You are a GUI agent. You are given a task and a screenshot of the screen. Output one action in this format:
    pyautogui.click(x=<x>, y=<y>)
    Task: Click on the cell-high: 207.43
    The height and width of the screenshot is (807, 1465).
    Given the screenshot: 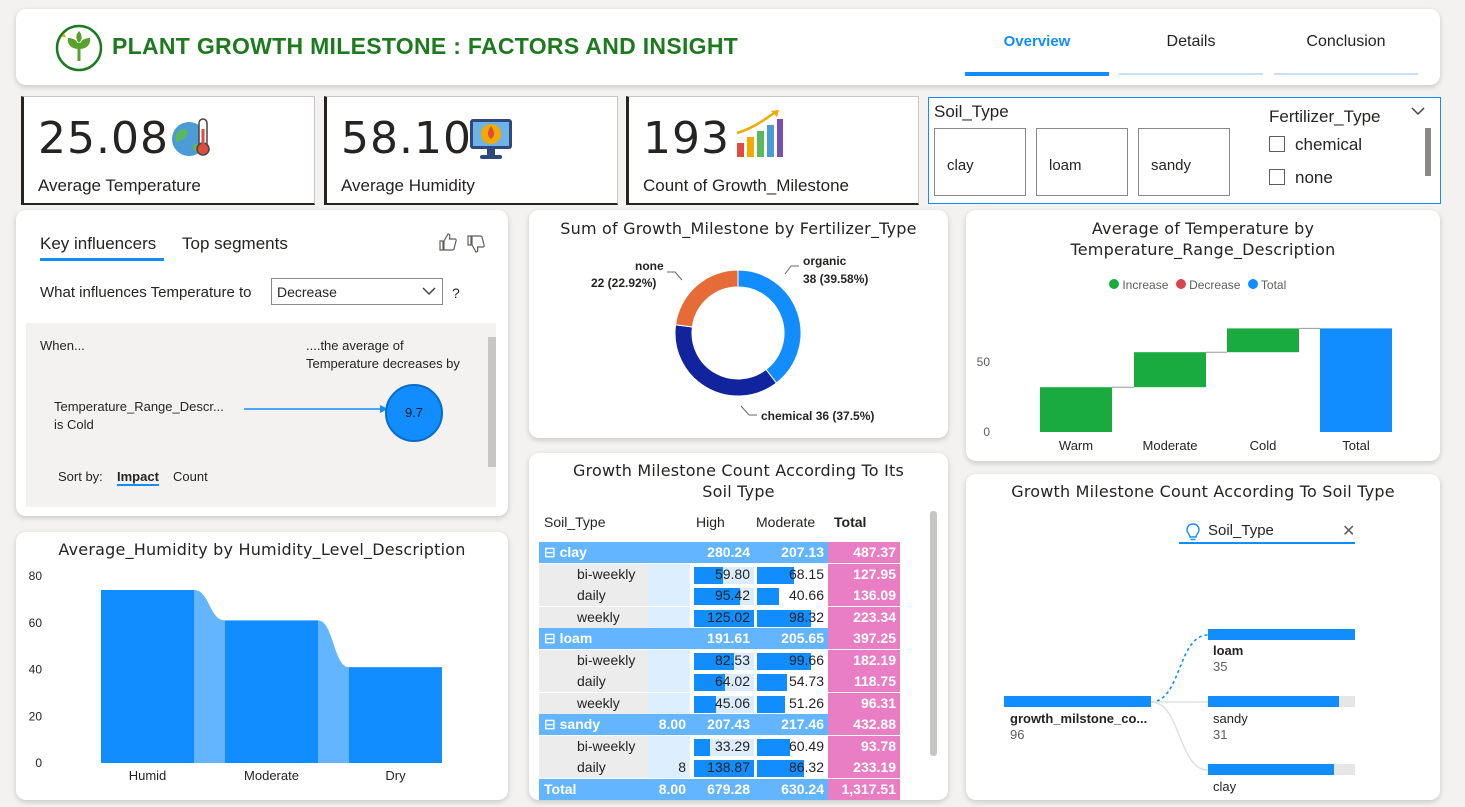 What is the action you would take?
    pyautogui.click(x=722, y=724)
    